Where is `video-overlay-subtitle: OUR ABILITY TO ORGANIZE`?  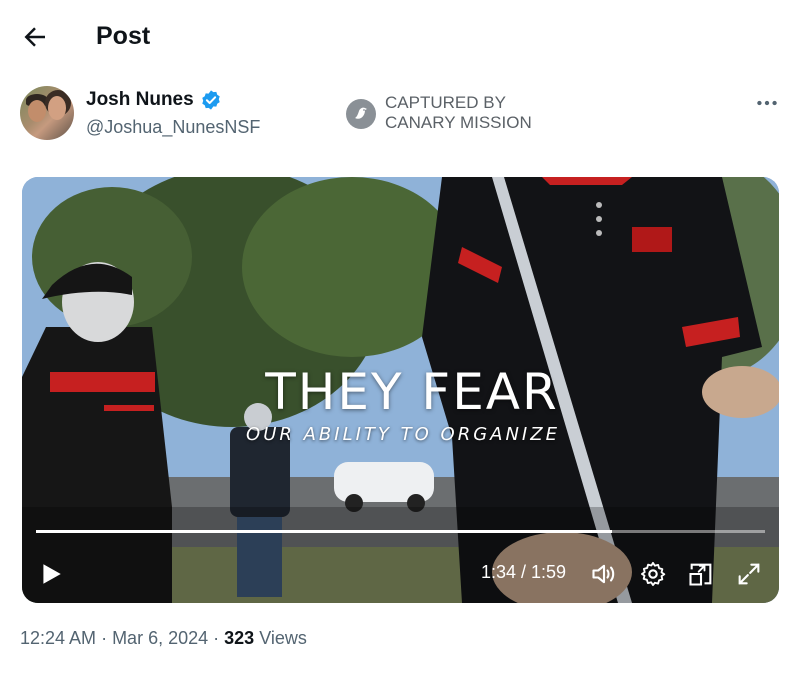
video-overlay-subtitle: OUR ABILITY TO ORGANIZE is located at coordinates (403, 434).